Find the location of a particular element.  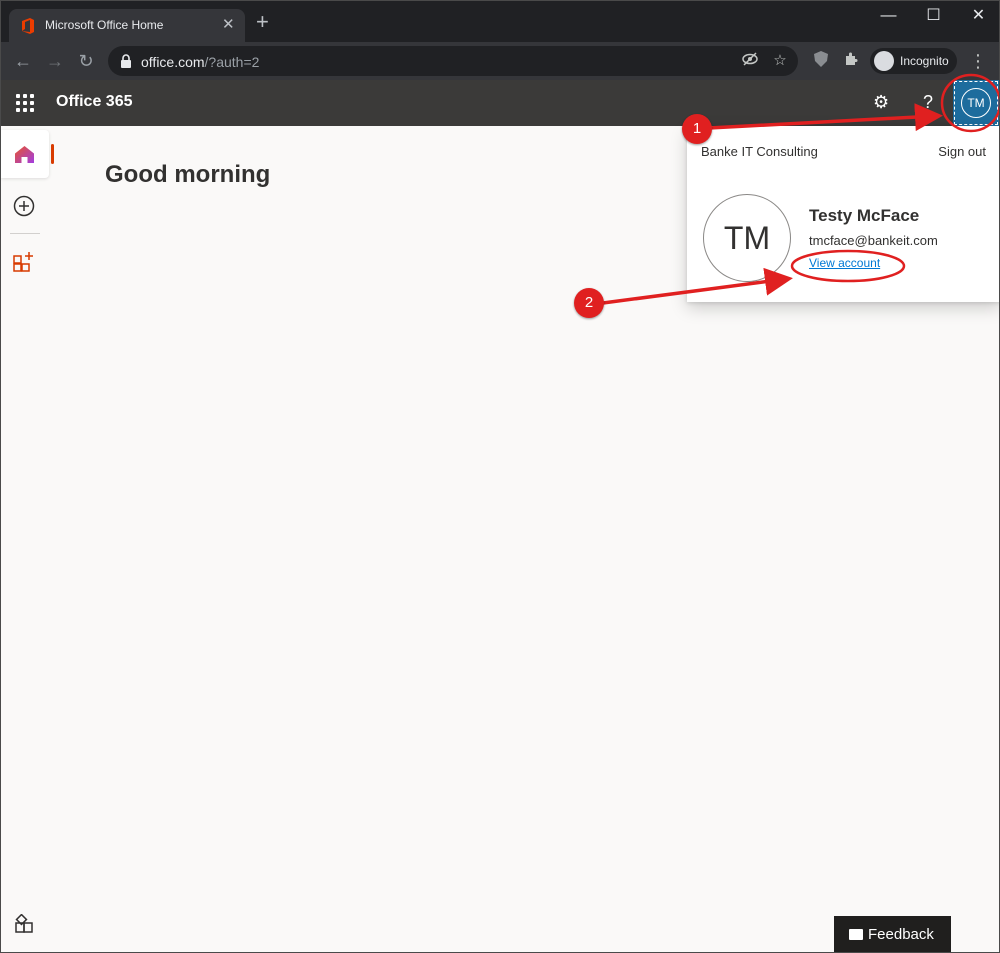

store-grid-icon is located at coordinates (25, 926).